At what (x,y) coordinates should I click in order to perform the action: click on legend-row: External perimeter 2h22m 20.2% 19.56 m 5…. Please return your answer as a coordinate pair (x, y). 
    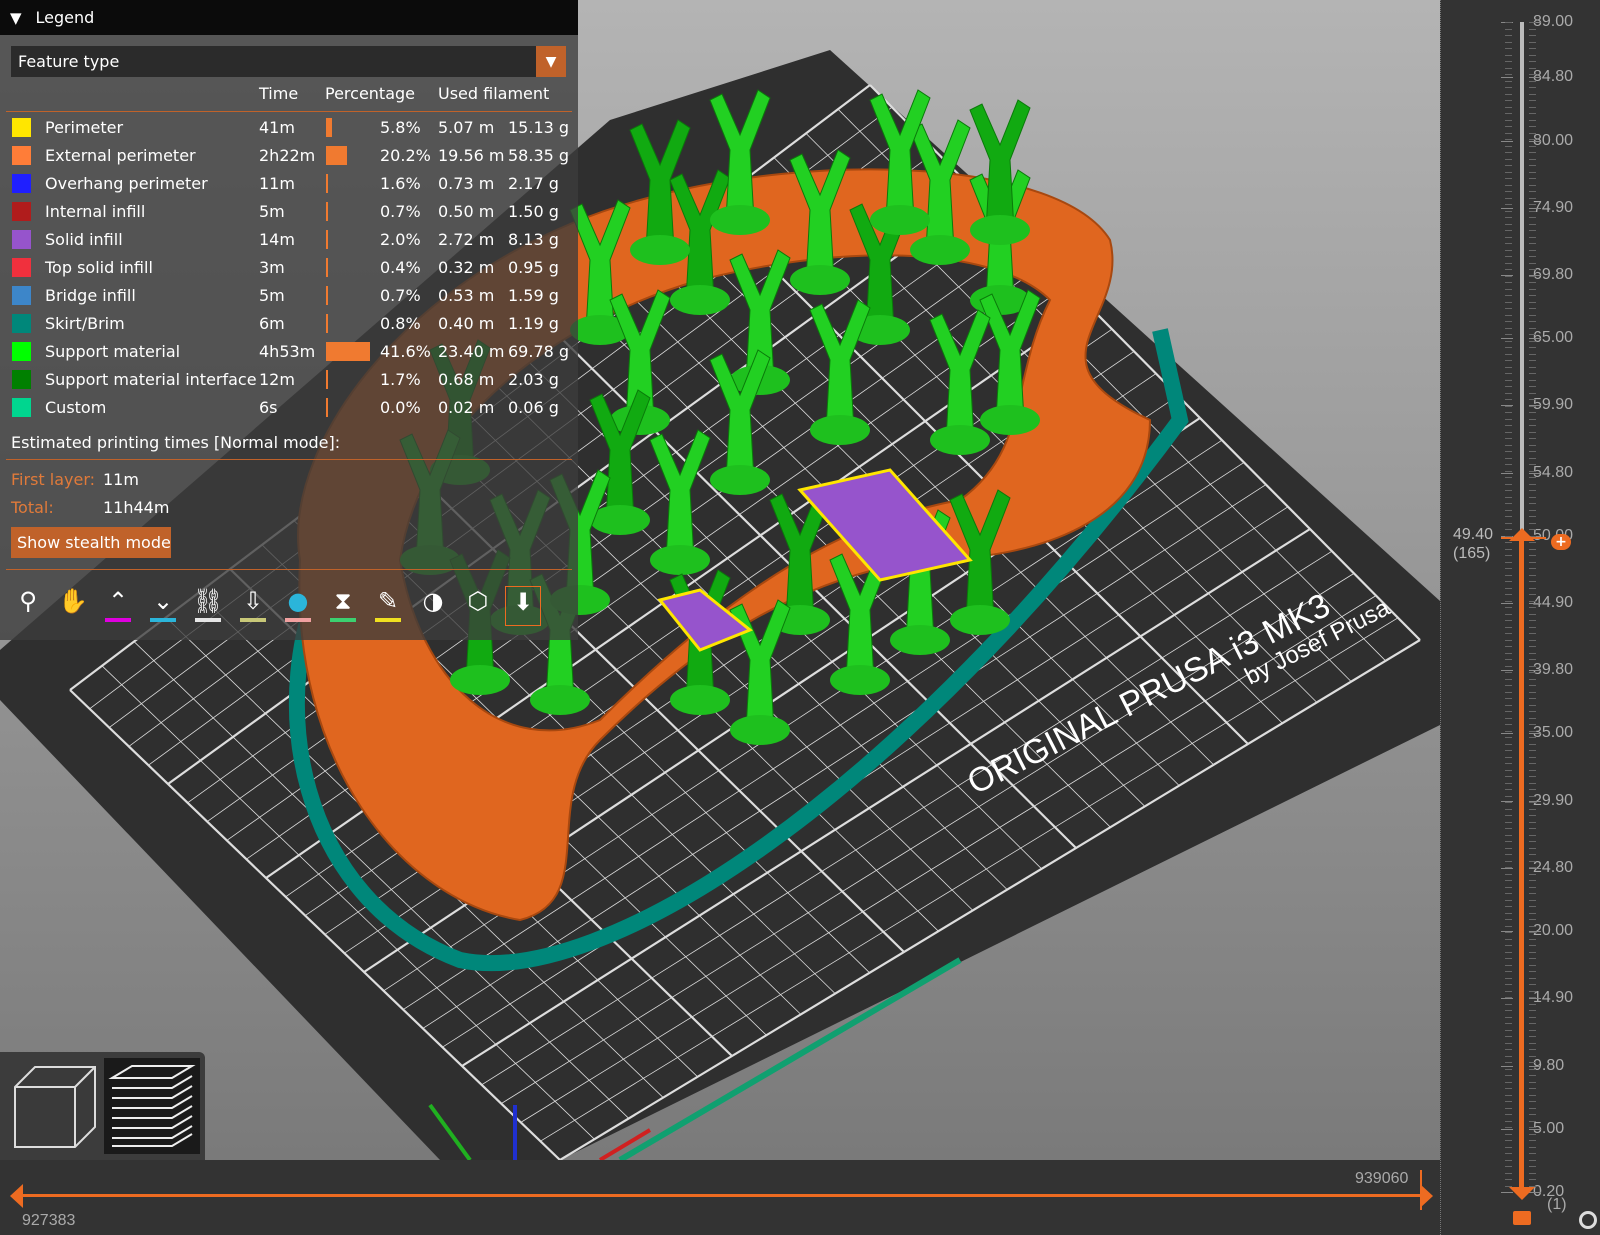
    Looking at the image, I should click on (289, 157).